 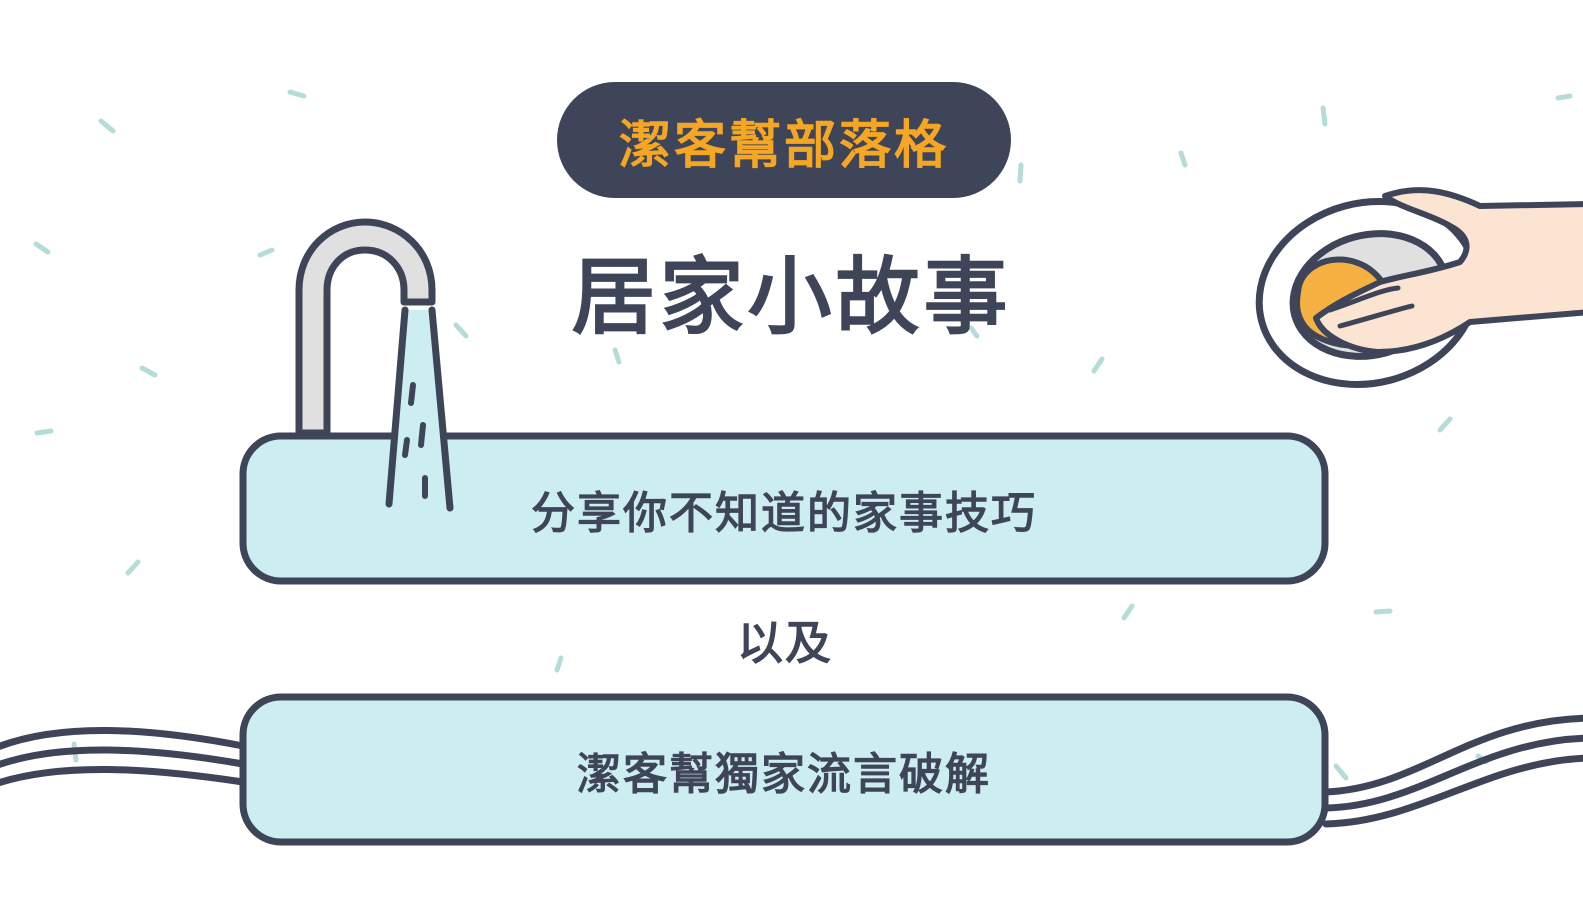 I want to click on tips-box: 分享你不知道的家事技巧, so click(x=784, y=508).